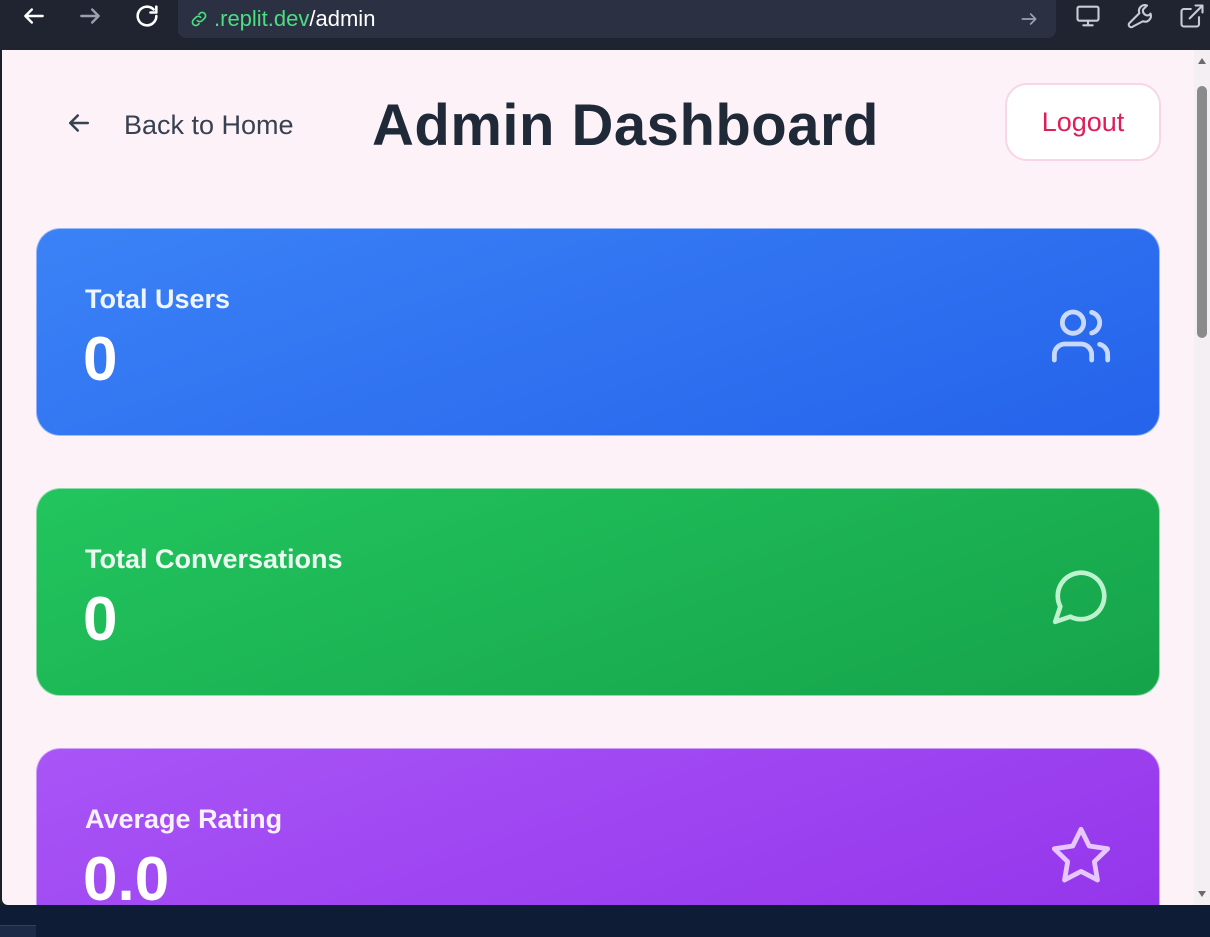 This screenshot has height=937, width=1210. What do you see at coordinates (625, 125) in the screenshot?
I see `page-title: Admin Dashboard` at bounding box center [625, 125].